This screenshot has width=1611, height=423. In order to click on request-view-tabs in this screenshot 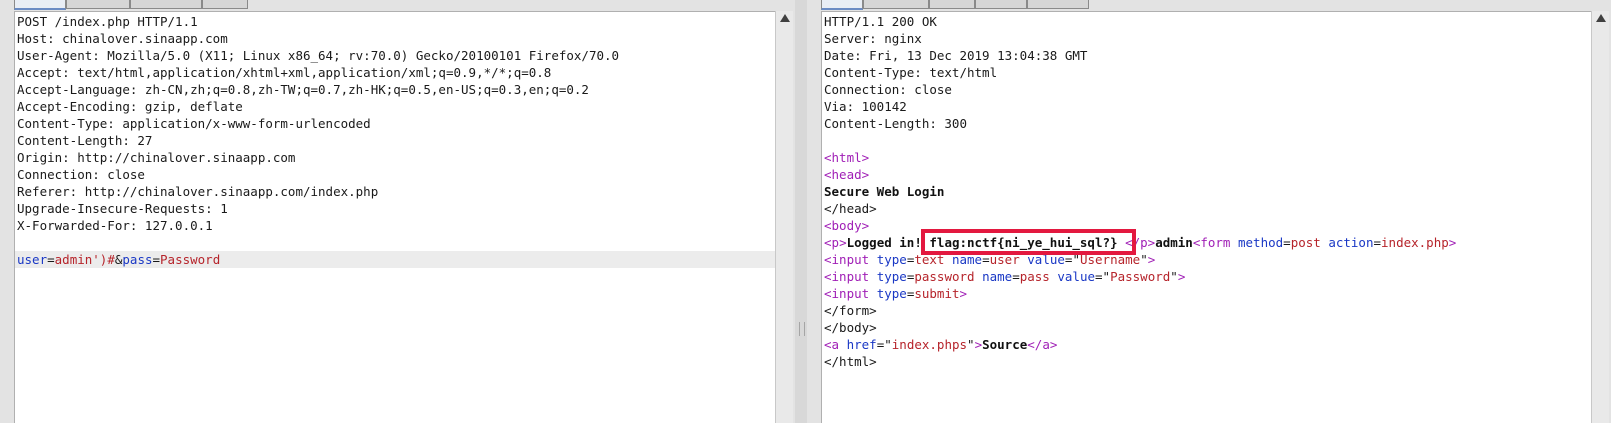, I will do `click(131, 5)`.